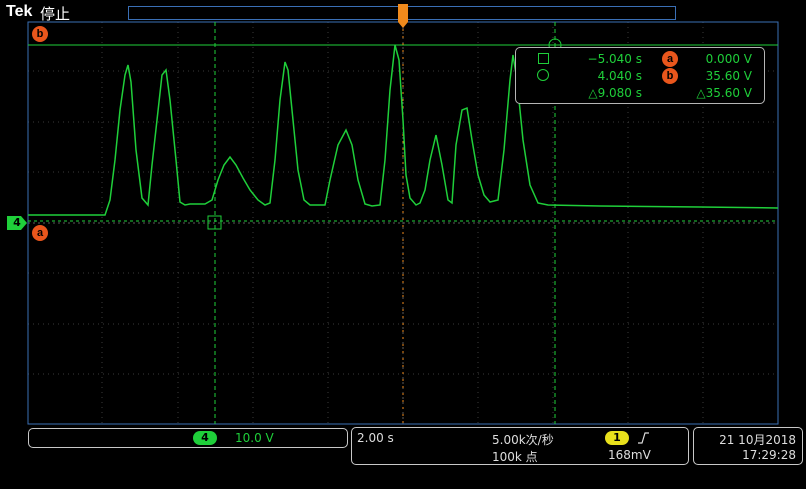  I want to click on timebase-trigger-panel: 2.00 s 5.00k次/秒 100k 点 1 168mV, so click(520, 446).